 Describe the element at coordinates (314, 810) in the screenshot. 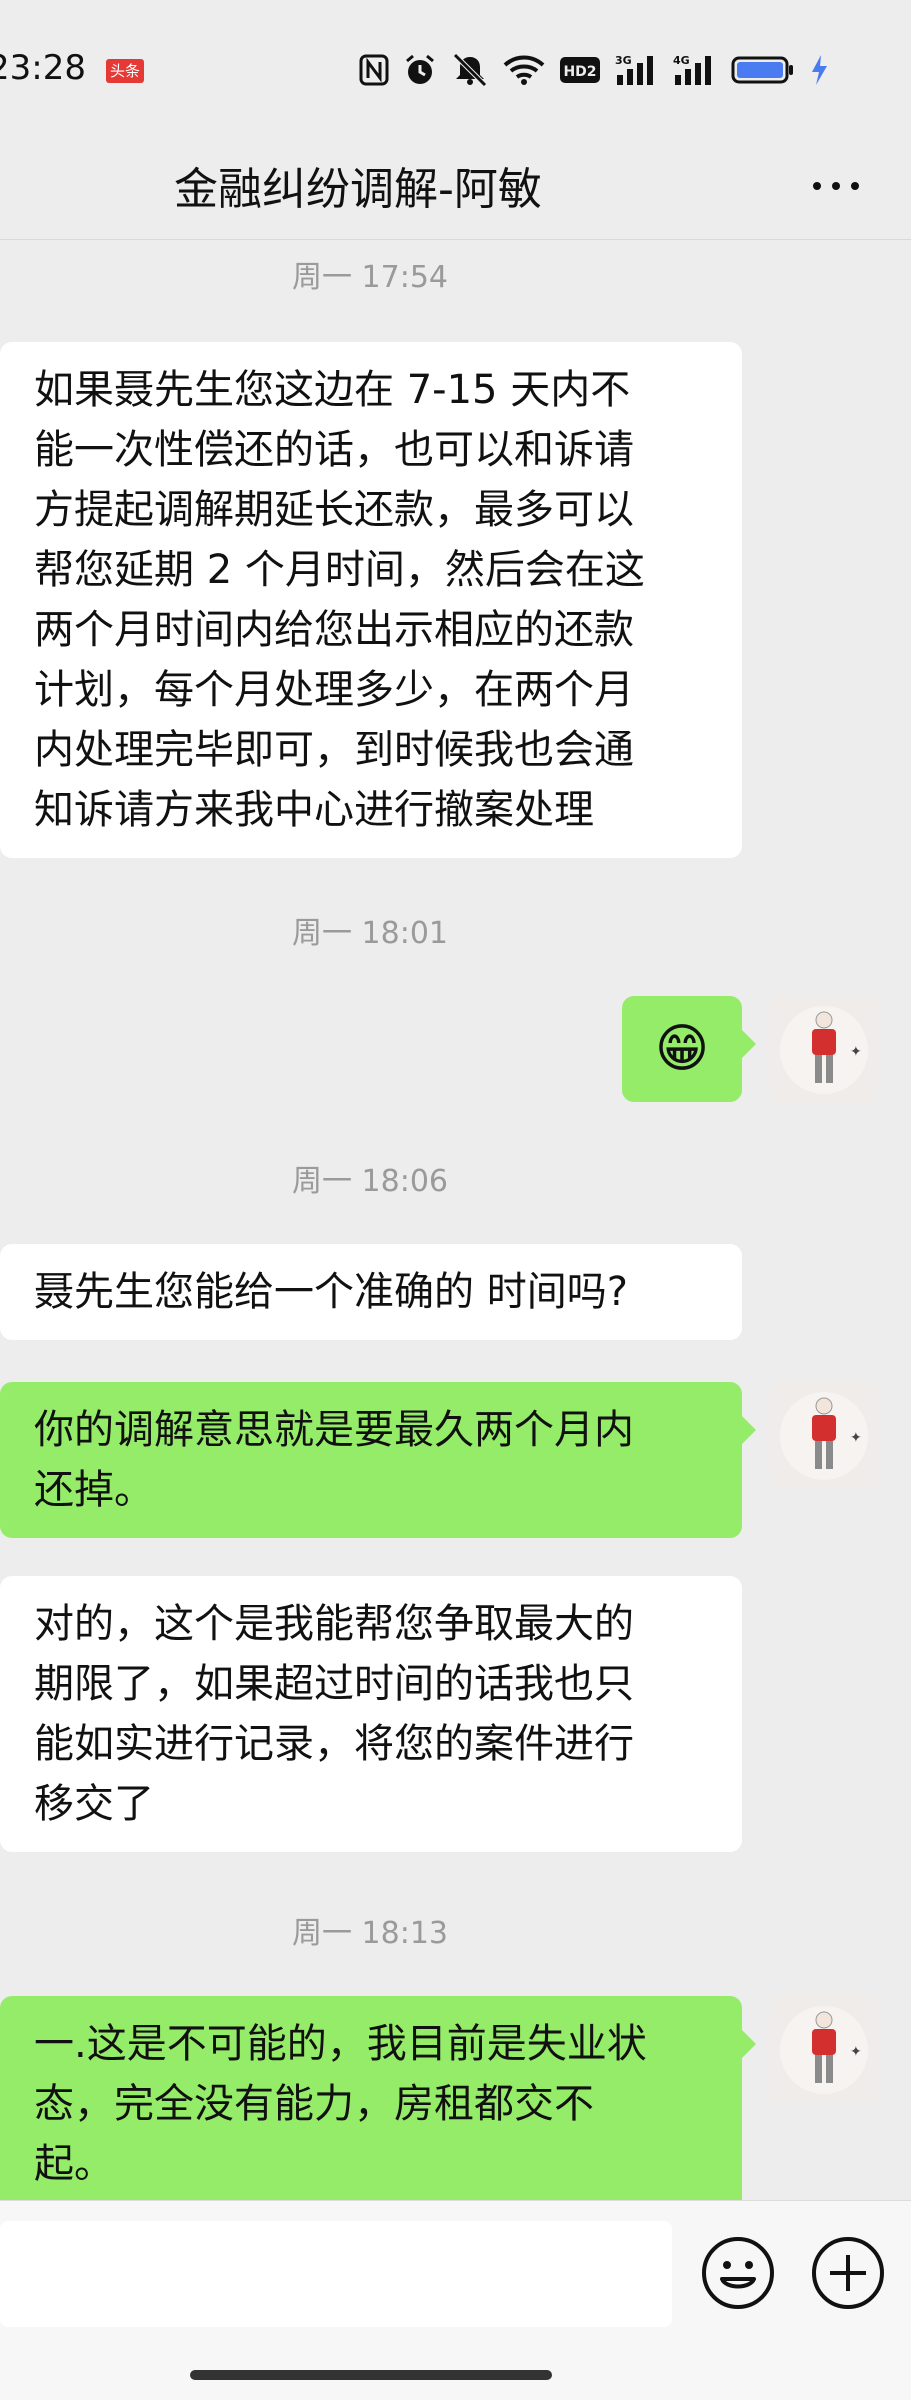

I see `message-line: 知诉请方来我中心进行撤案处理` at that location.